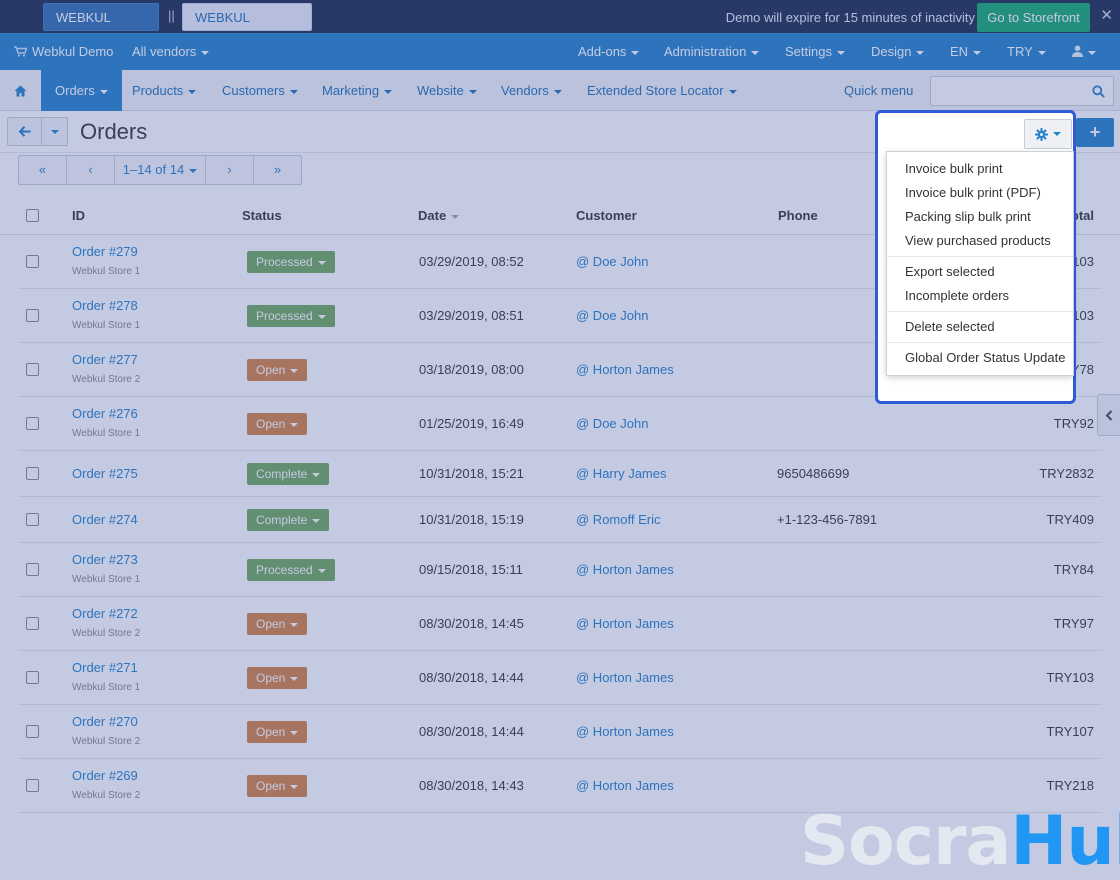 This screenshot has height=880, width=1120. I want to click on menu-item-packing-slip-bulk-print: Packing slip bulk print, so click(980, 217).